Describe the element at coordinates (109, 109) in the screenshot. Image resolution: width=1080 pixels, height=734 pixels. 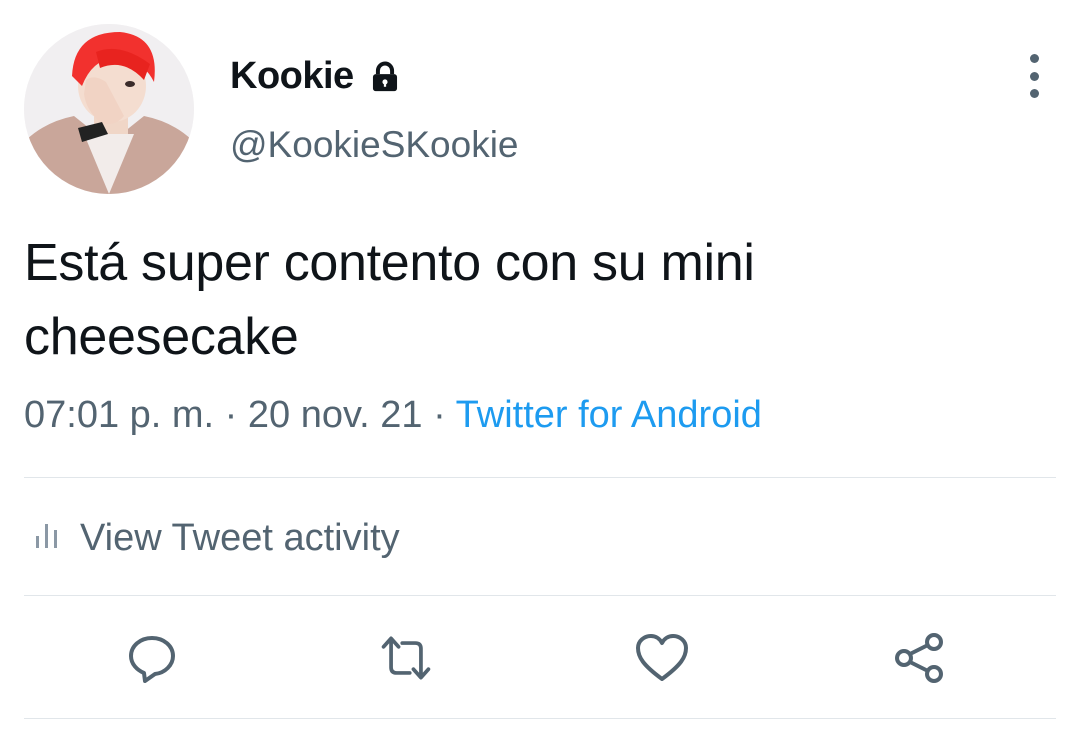
I see `avatar` at that location.